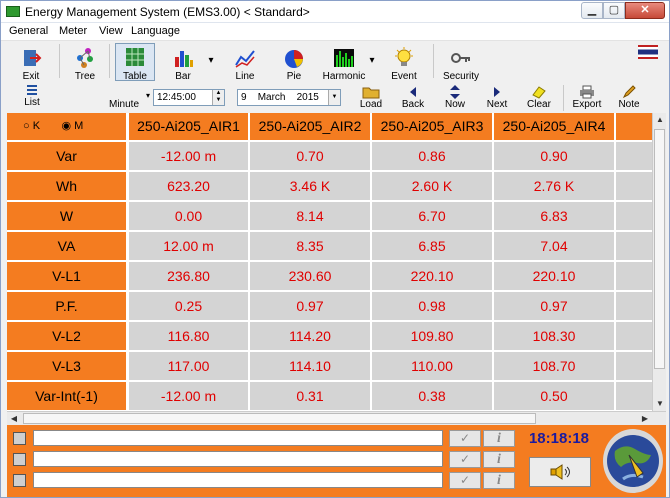 The width and height of the screenshot is (670, 498). What do you see at coordinates (310, 276) in the screenshot?
I see `table-cell: 230.60` at bounding box center [310, 276].